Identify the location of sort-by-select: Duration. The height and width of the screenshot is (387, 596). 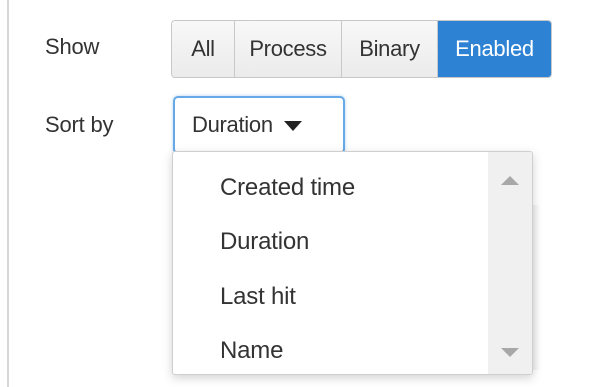
(259, 125).